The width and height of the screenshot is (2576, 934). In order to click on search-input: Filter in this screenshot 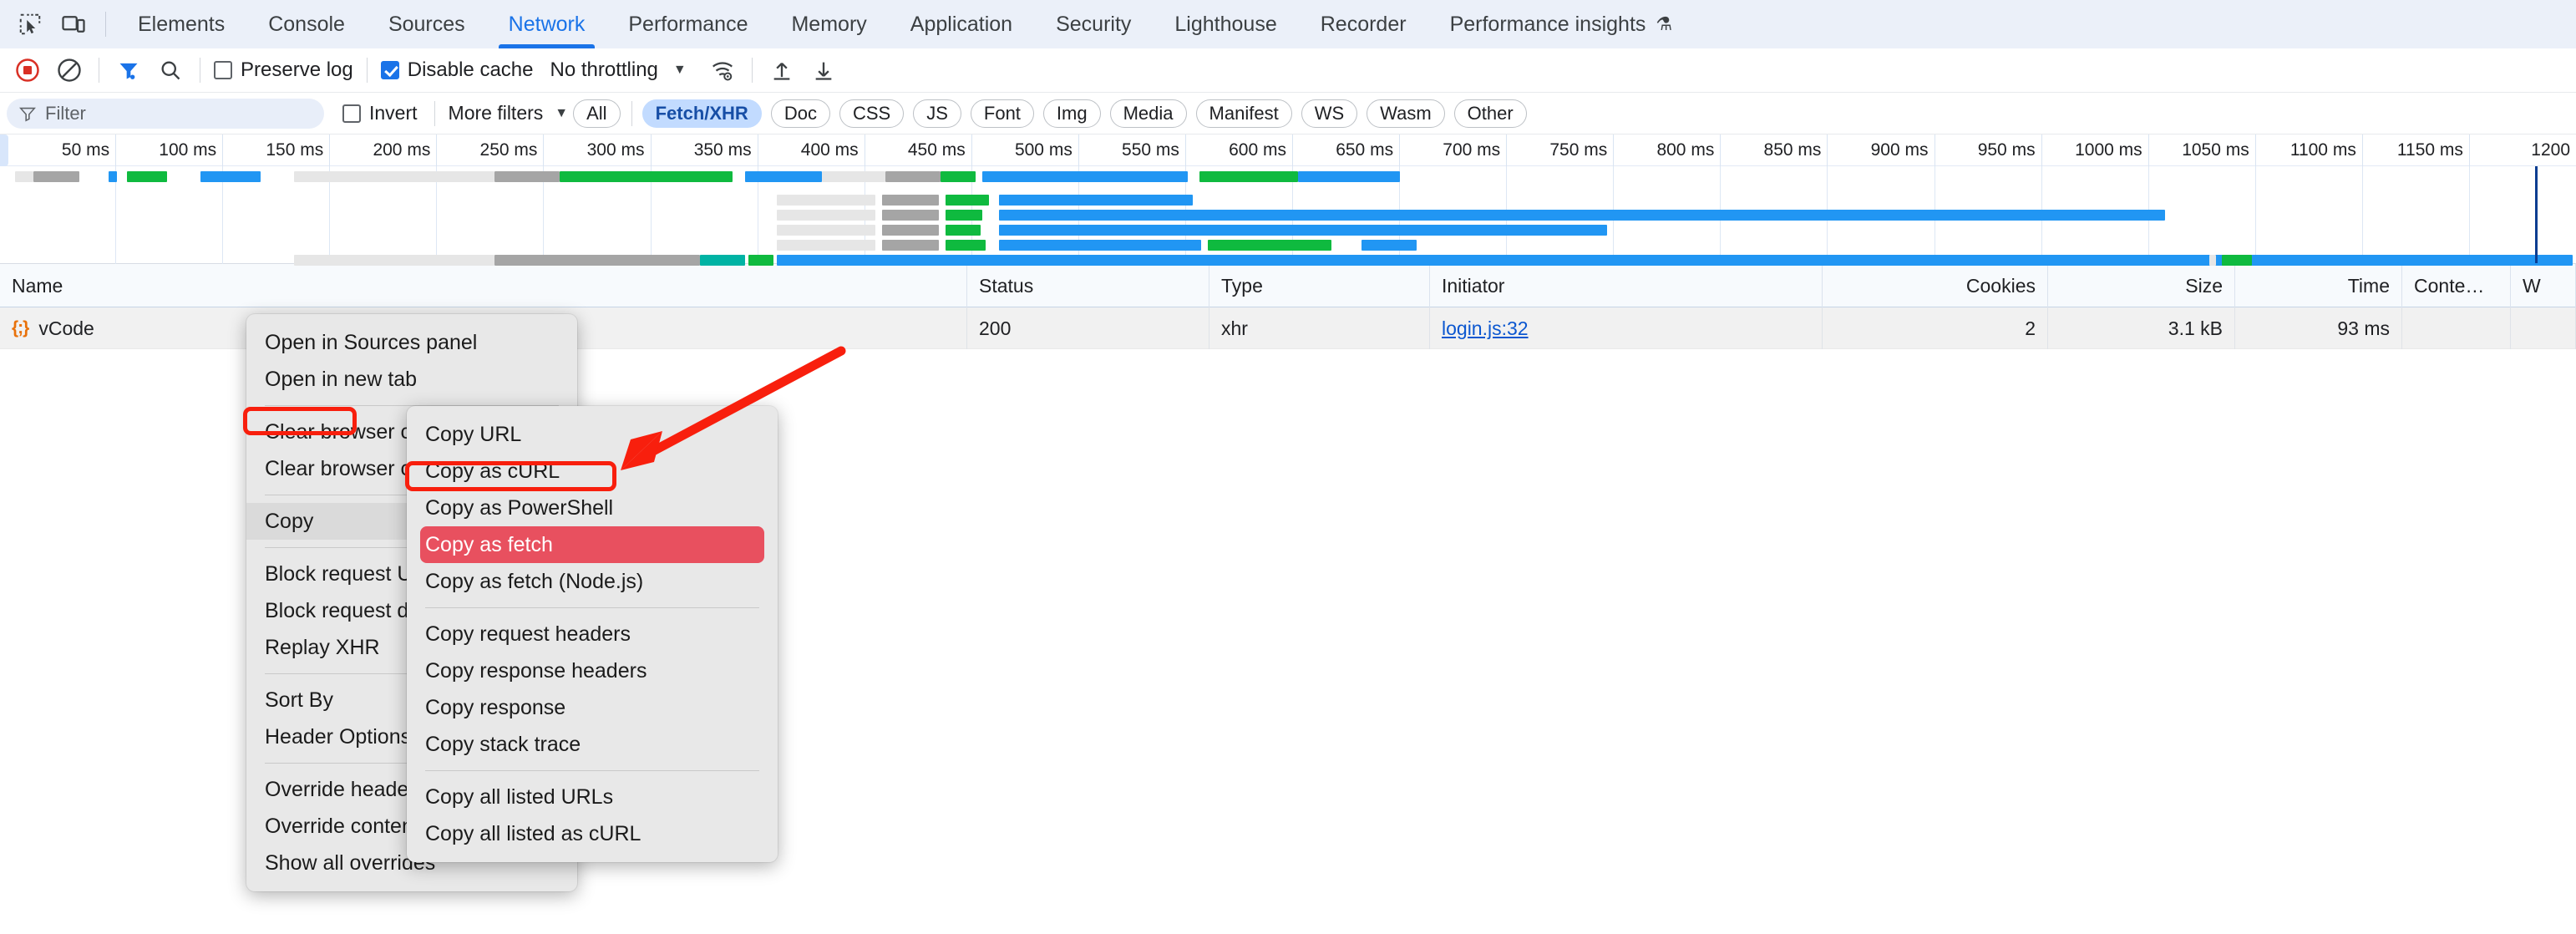, I will do `click(165, 114)`.